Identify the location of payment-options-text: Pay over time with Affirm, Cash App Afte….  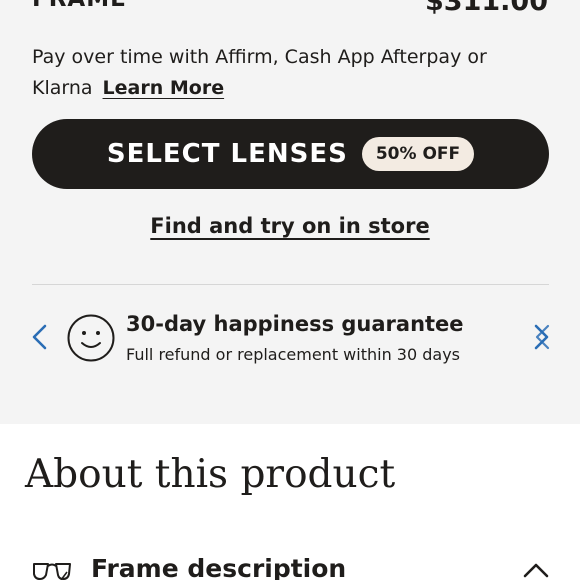
(292, 73).